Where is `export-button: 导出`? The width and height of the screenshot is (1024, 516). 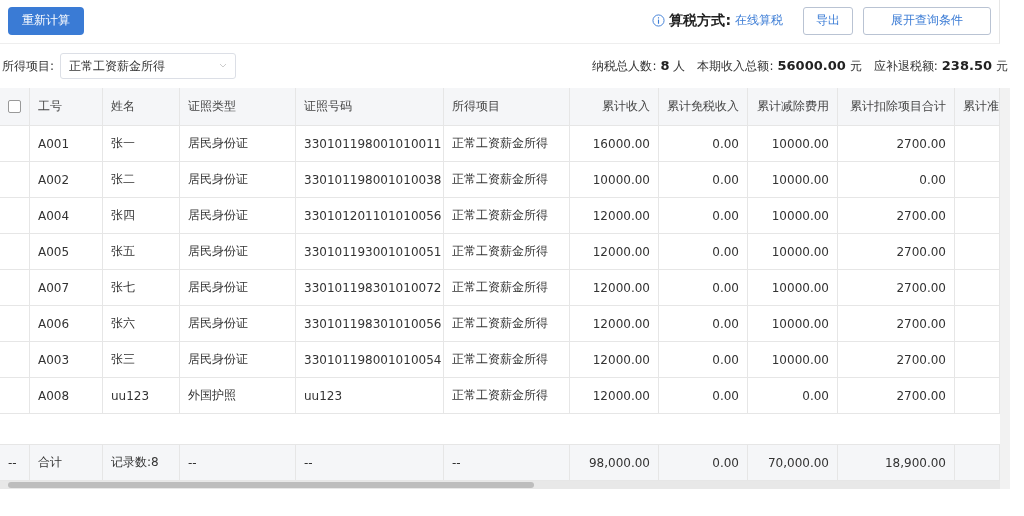 export-button: 导出 is located at coordinates (828, 20).